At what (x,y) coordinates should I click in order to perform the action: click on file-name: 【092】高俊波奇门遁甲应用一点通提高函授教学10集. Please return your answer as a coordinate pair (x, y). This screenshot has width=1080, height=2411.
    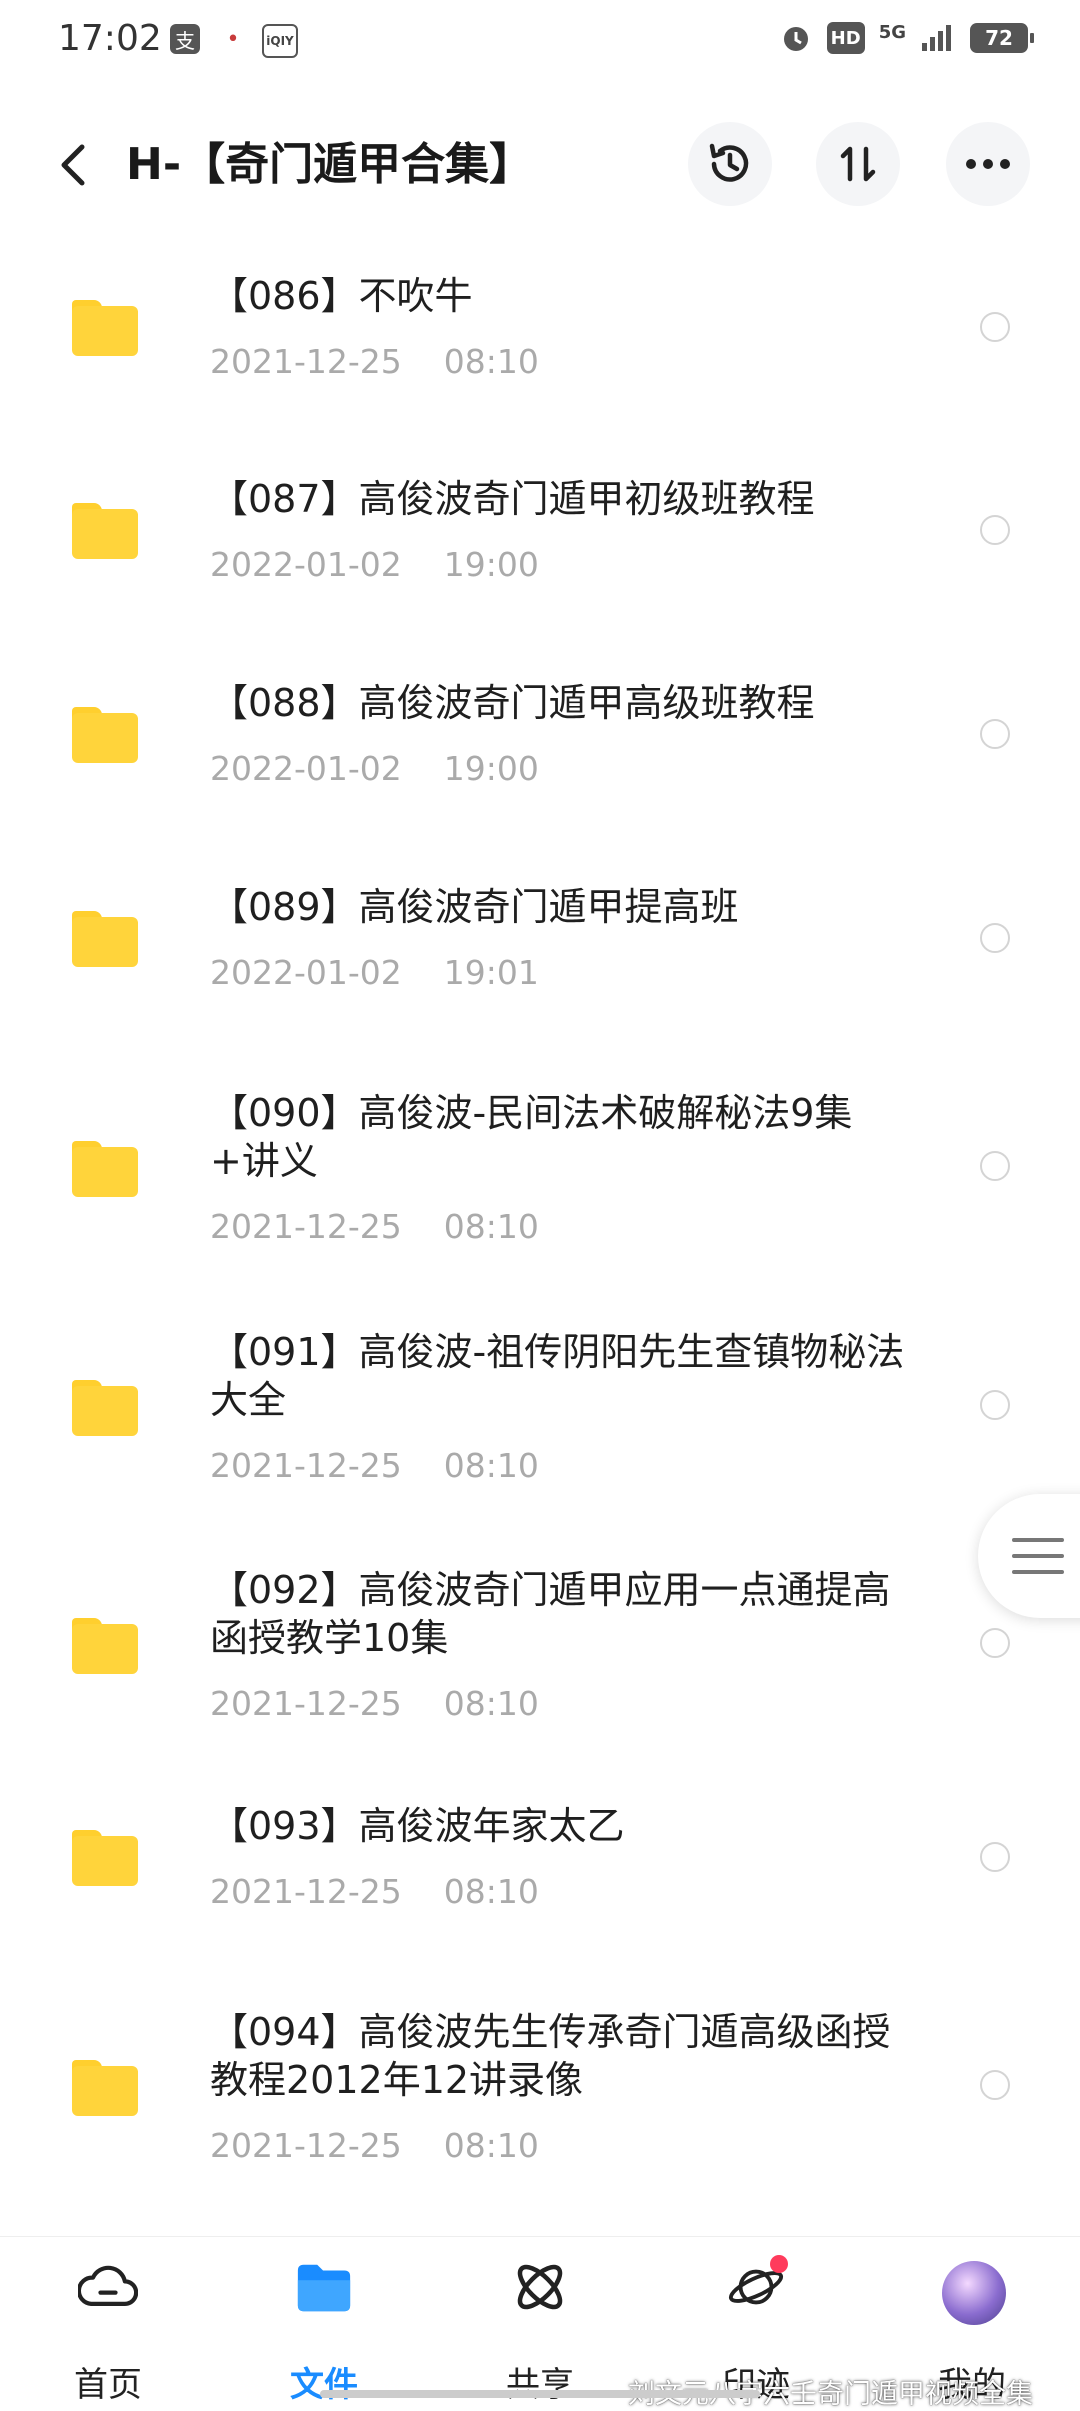
    Looking at the image, I should click on (550, 1614).